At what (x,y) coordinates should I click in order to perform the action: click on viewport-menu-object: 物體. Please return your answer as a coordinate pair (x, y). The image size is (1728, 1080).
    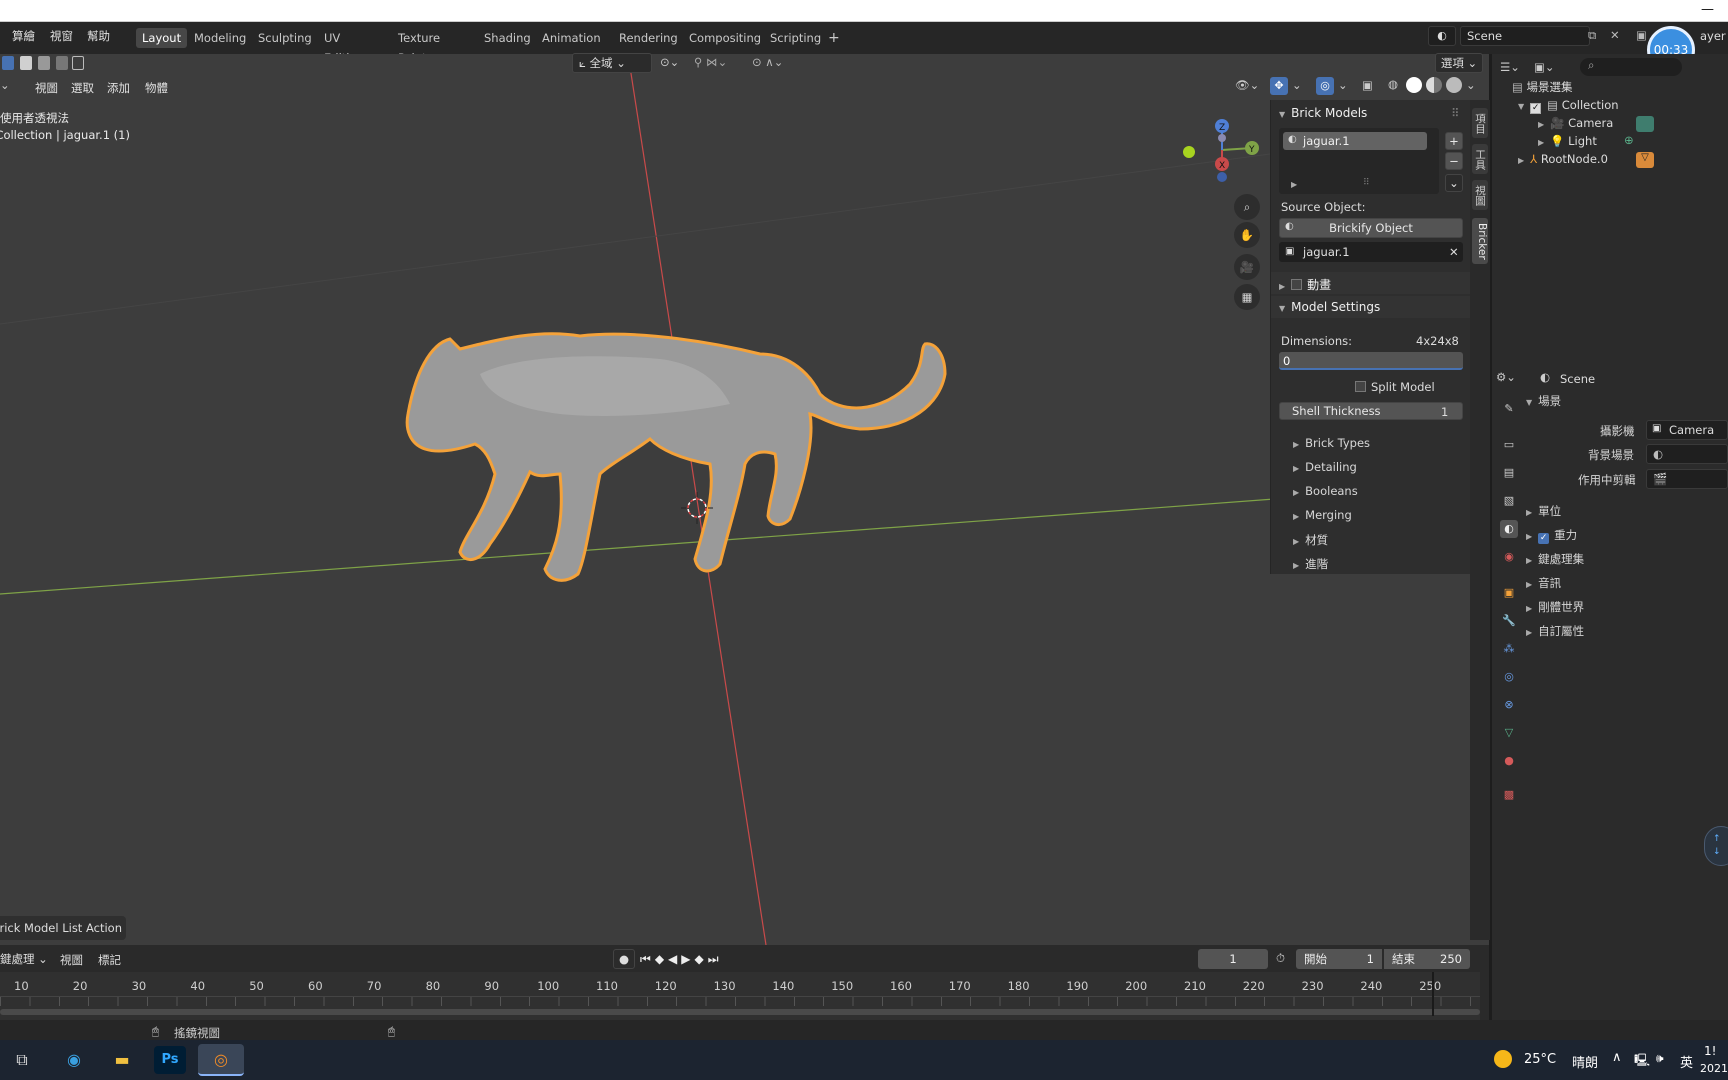
    Looking at the image, I should click on (156, 88).